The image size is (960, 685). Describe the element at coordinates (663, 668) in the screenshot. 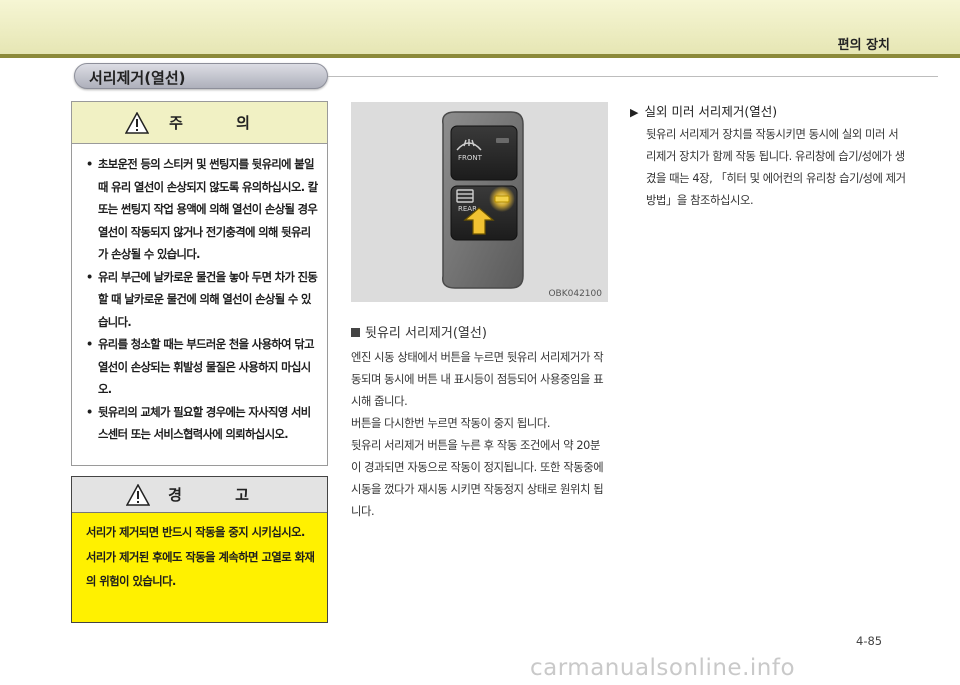

I see `watermark: carmanualsonline.info` at that location.